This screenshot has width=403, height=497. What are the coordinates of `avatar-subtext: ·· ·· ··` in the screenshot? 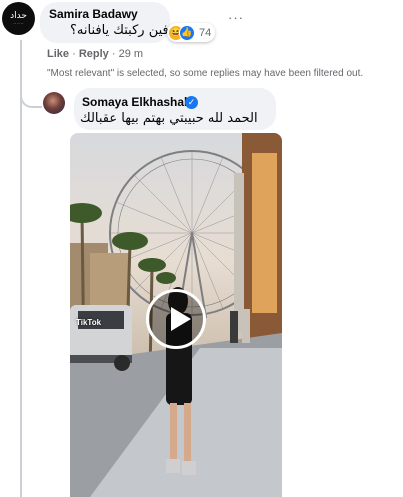 It's located at (18, 23).